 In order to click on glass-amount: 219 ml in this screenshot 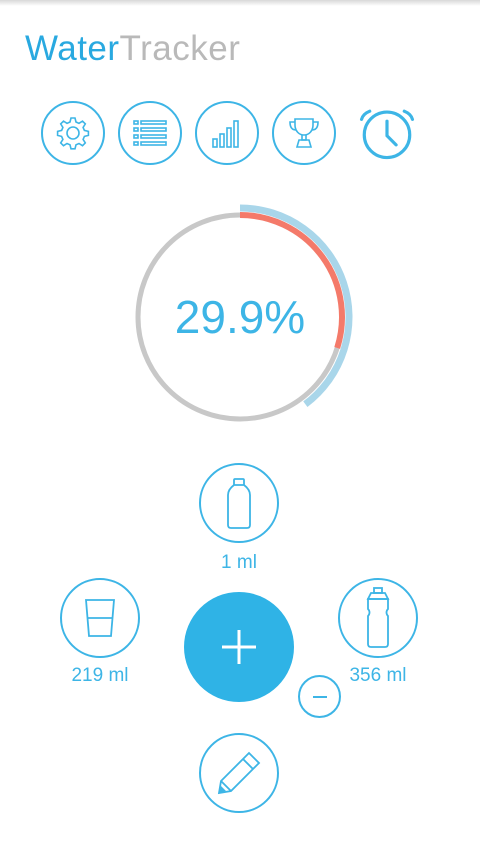, I will do `click(100, 675)`.